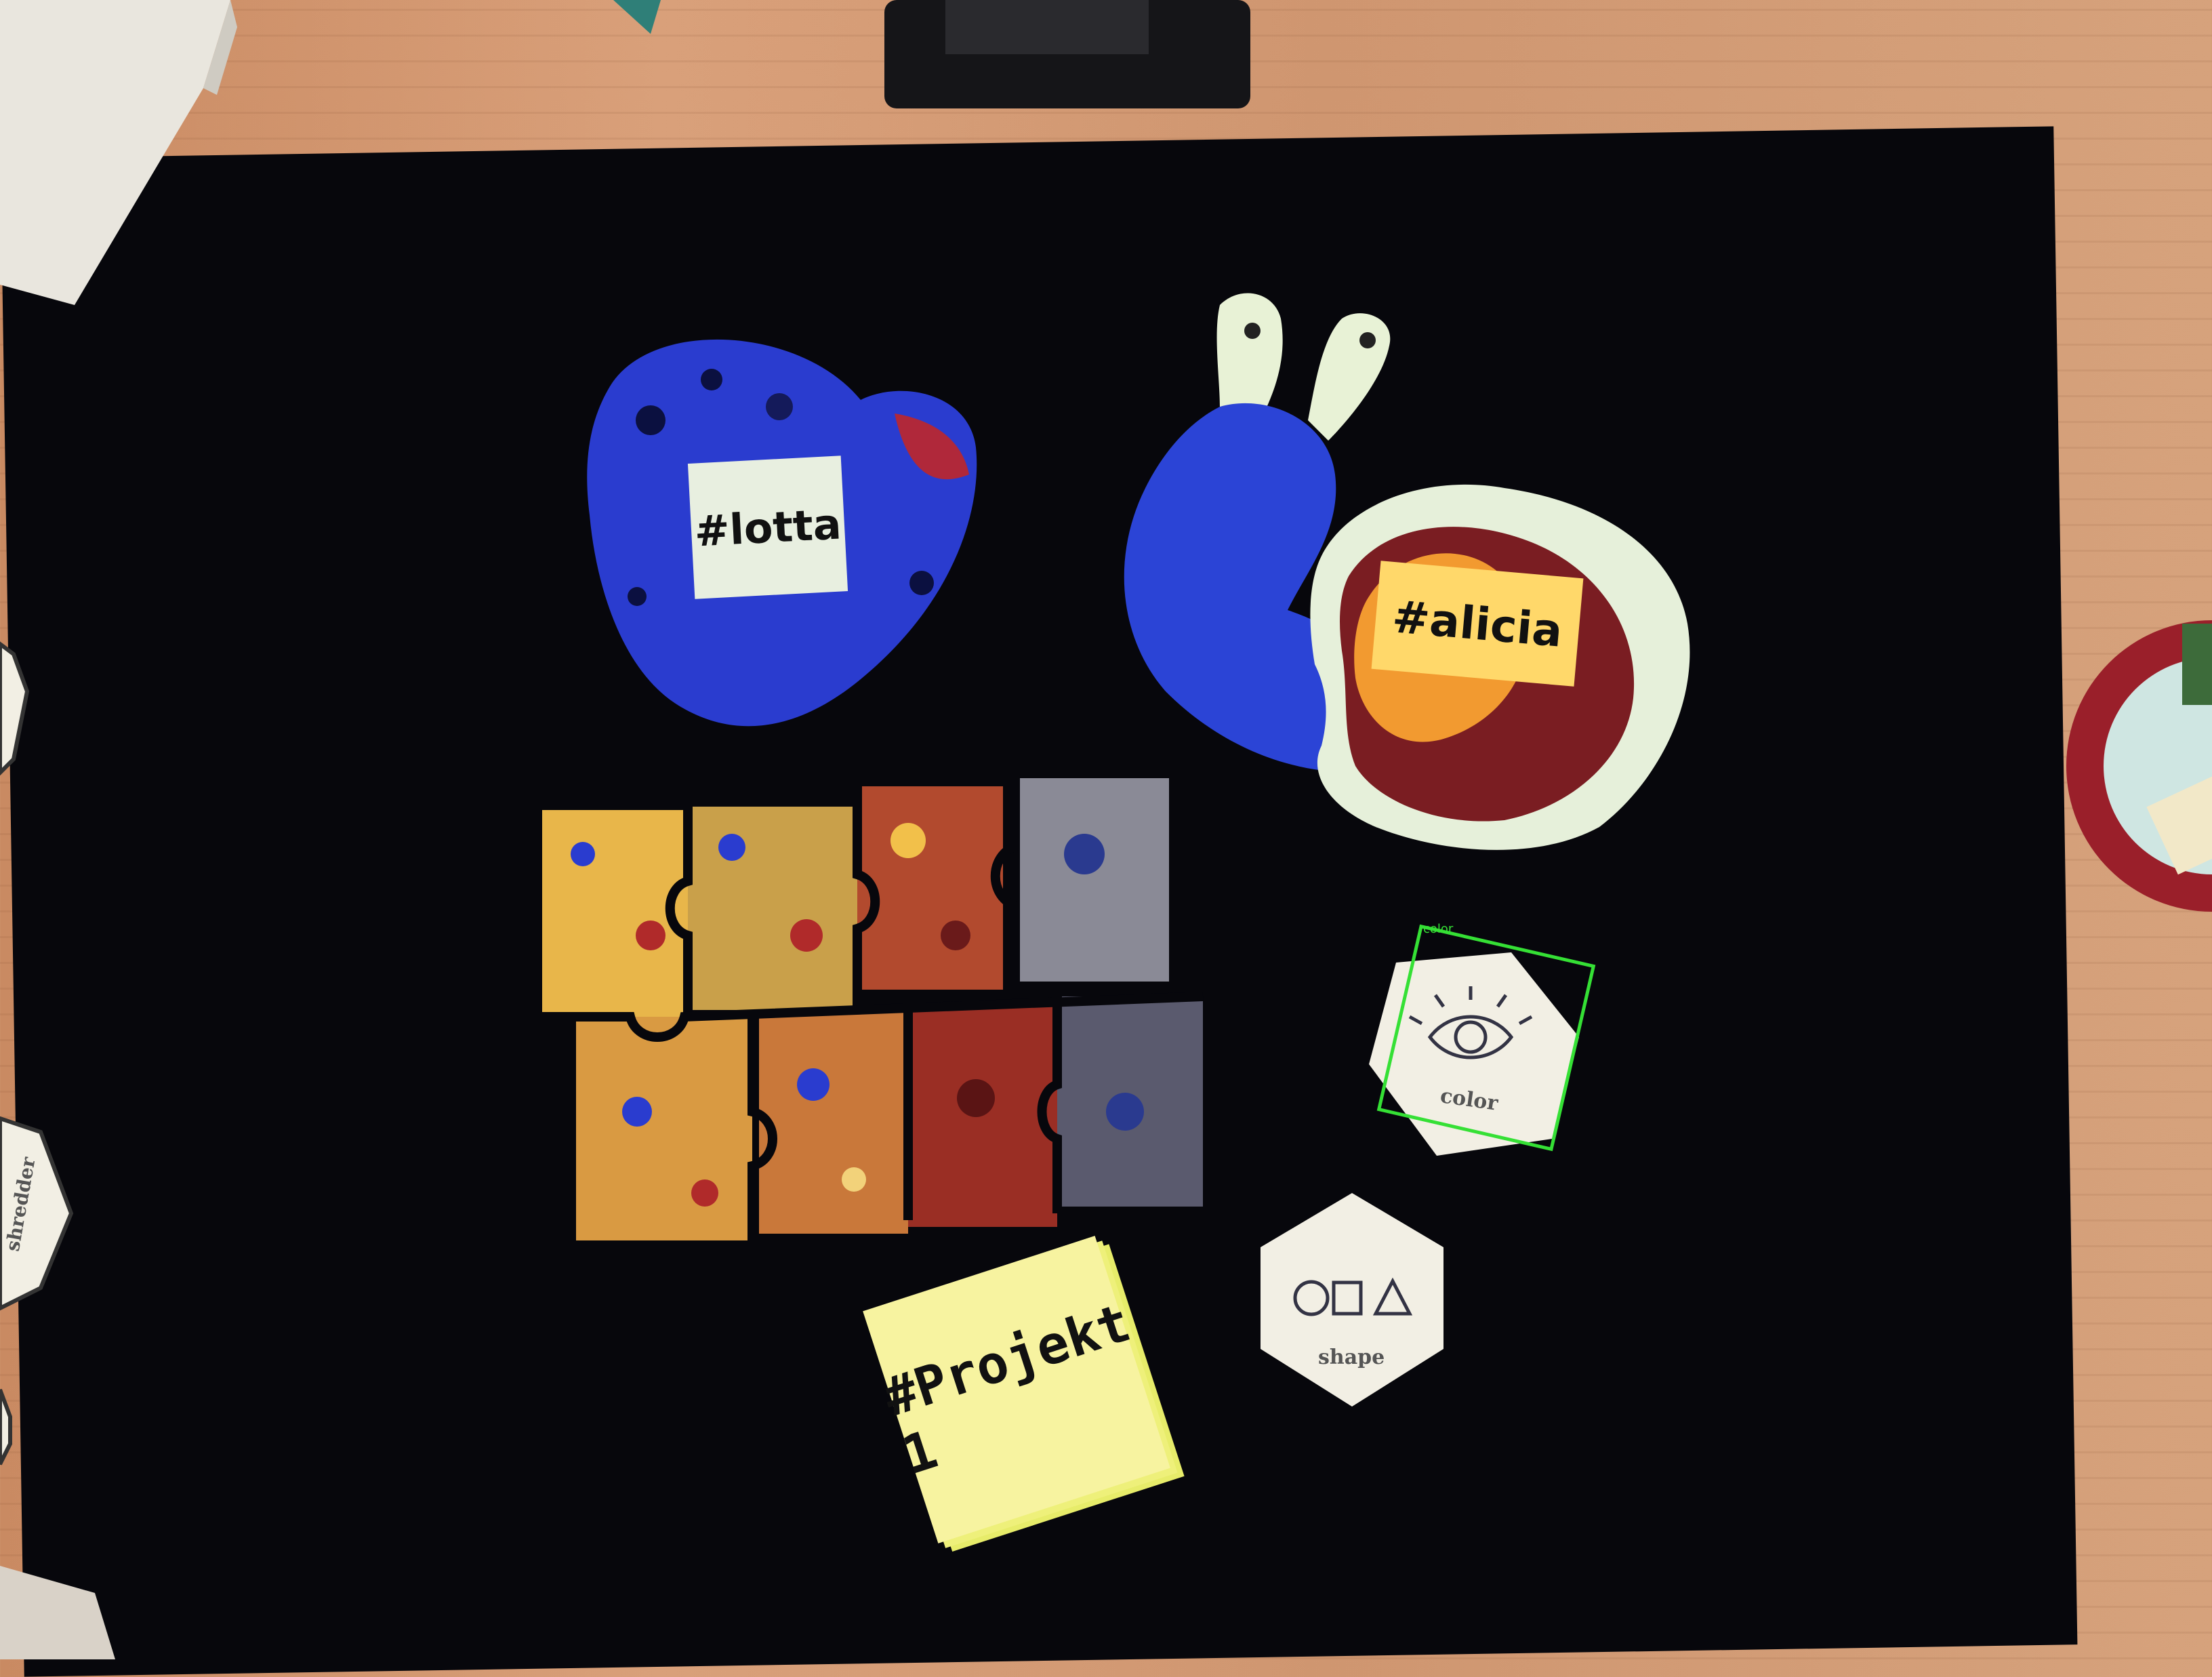 This screenshot has width=2212, height=1677. Describe the element at coordinates (119, 152) in the screenshot. I see `paper-roll` at that location.